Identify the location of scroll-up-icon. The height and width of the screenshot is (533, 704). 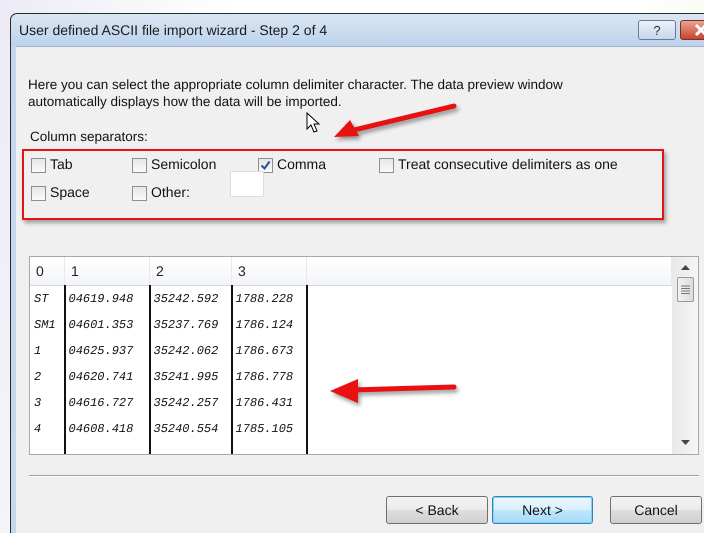
(685, 267).